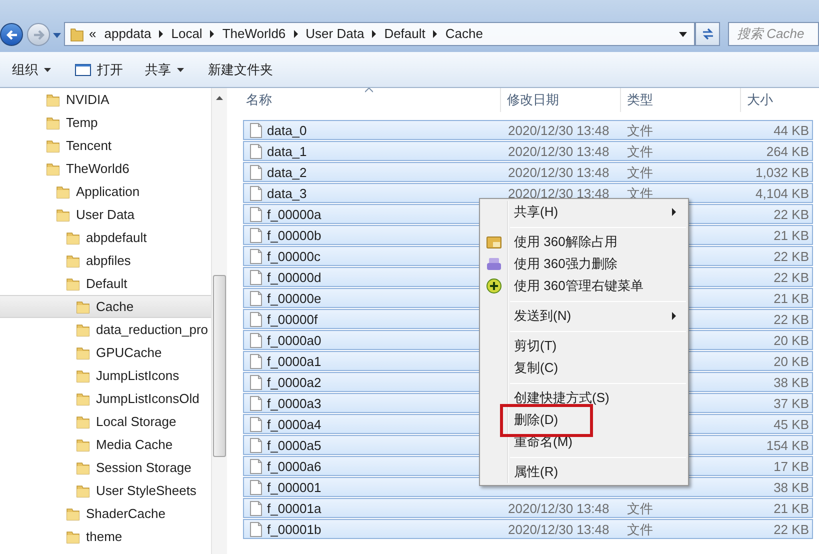  What do you see at coordinates (791, 403) in the screenshot?
I see `size-cell: 37 KB` at bounding box center [791, 403].